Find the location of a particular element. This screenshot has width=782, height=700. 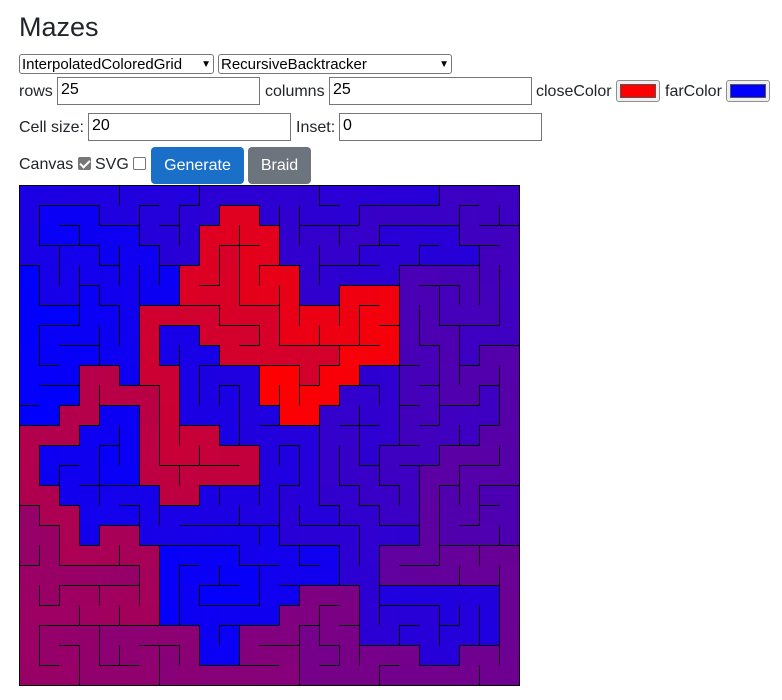

grid-type-select: InterpolatedColoredGrid ▼ is located at coordinates (116, 64).